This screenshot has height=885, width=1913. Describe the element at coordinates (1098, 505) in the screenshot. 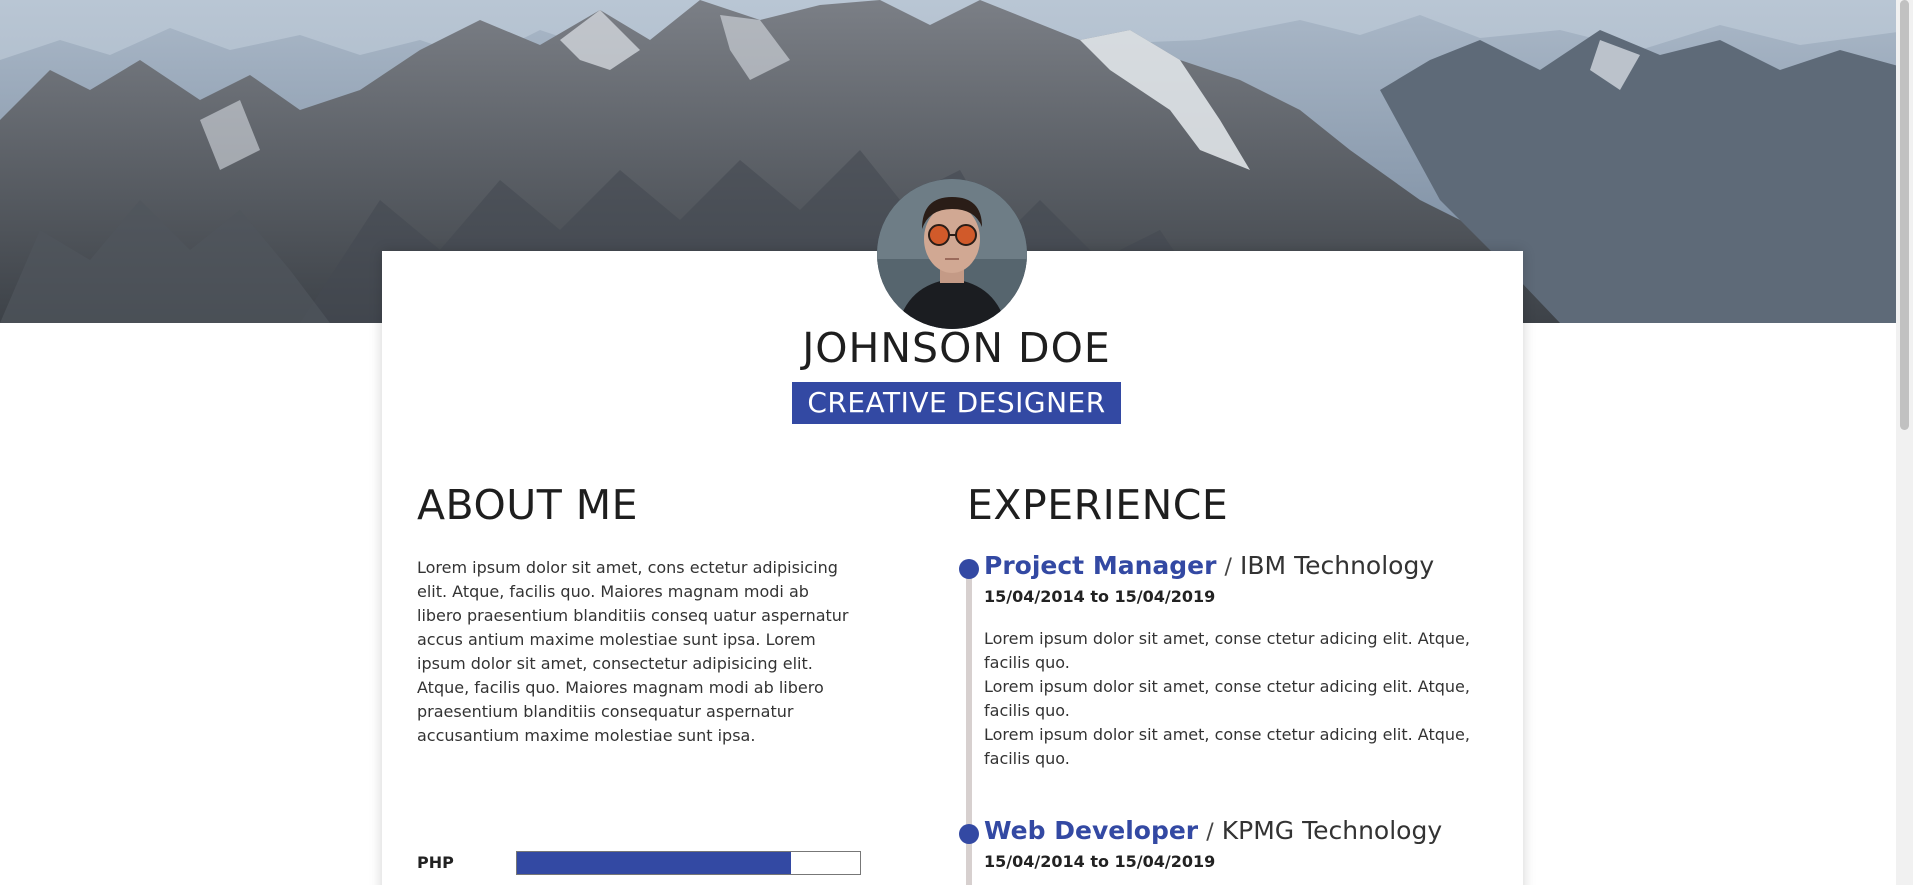

I see `experience-section-title: EXPERIENCE` at that location.